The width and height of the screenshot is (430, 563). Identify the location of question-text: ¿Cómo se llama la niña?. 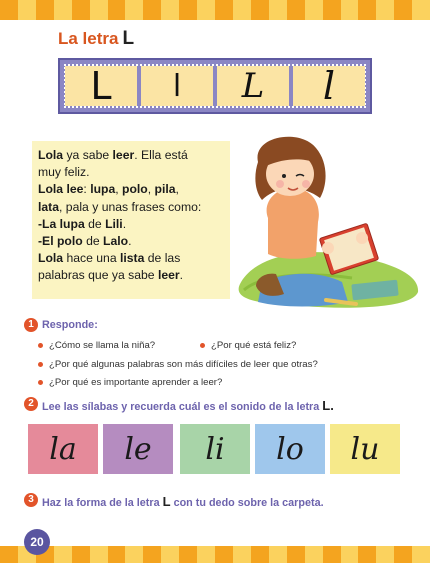
(102, 345).